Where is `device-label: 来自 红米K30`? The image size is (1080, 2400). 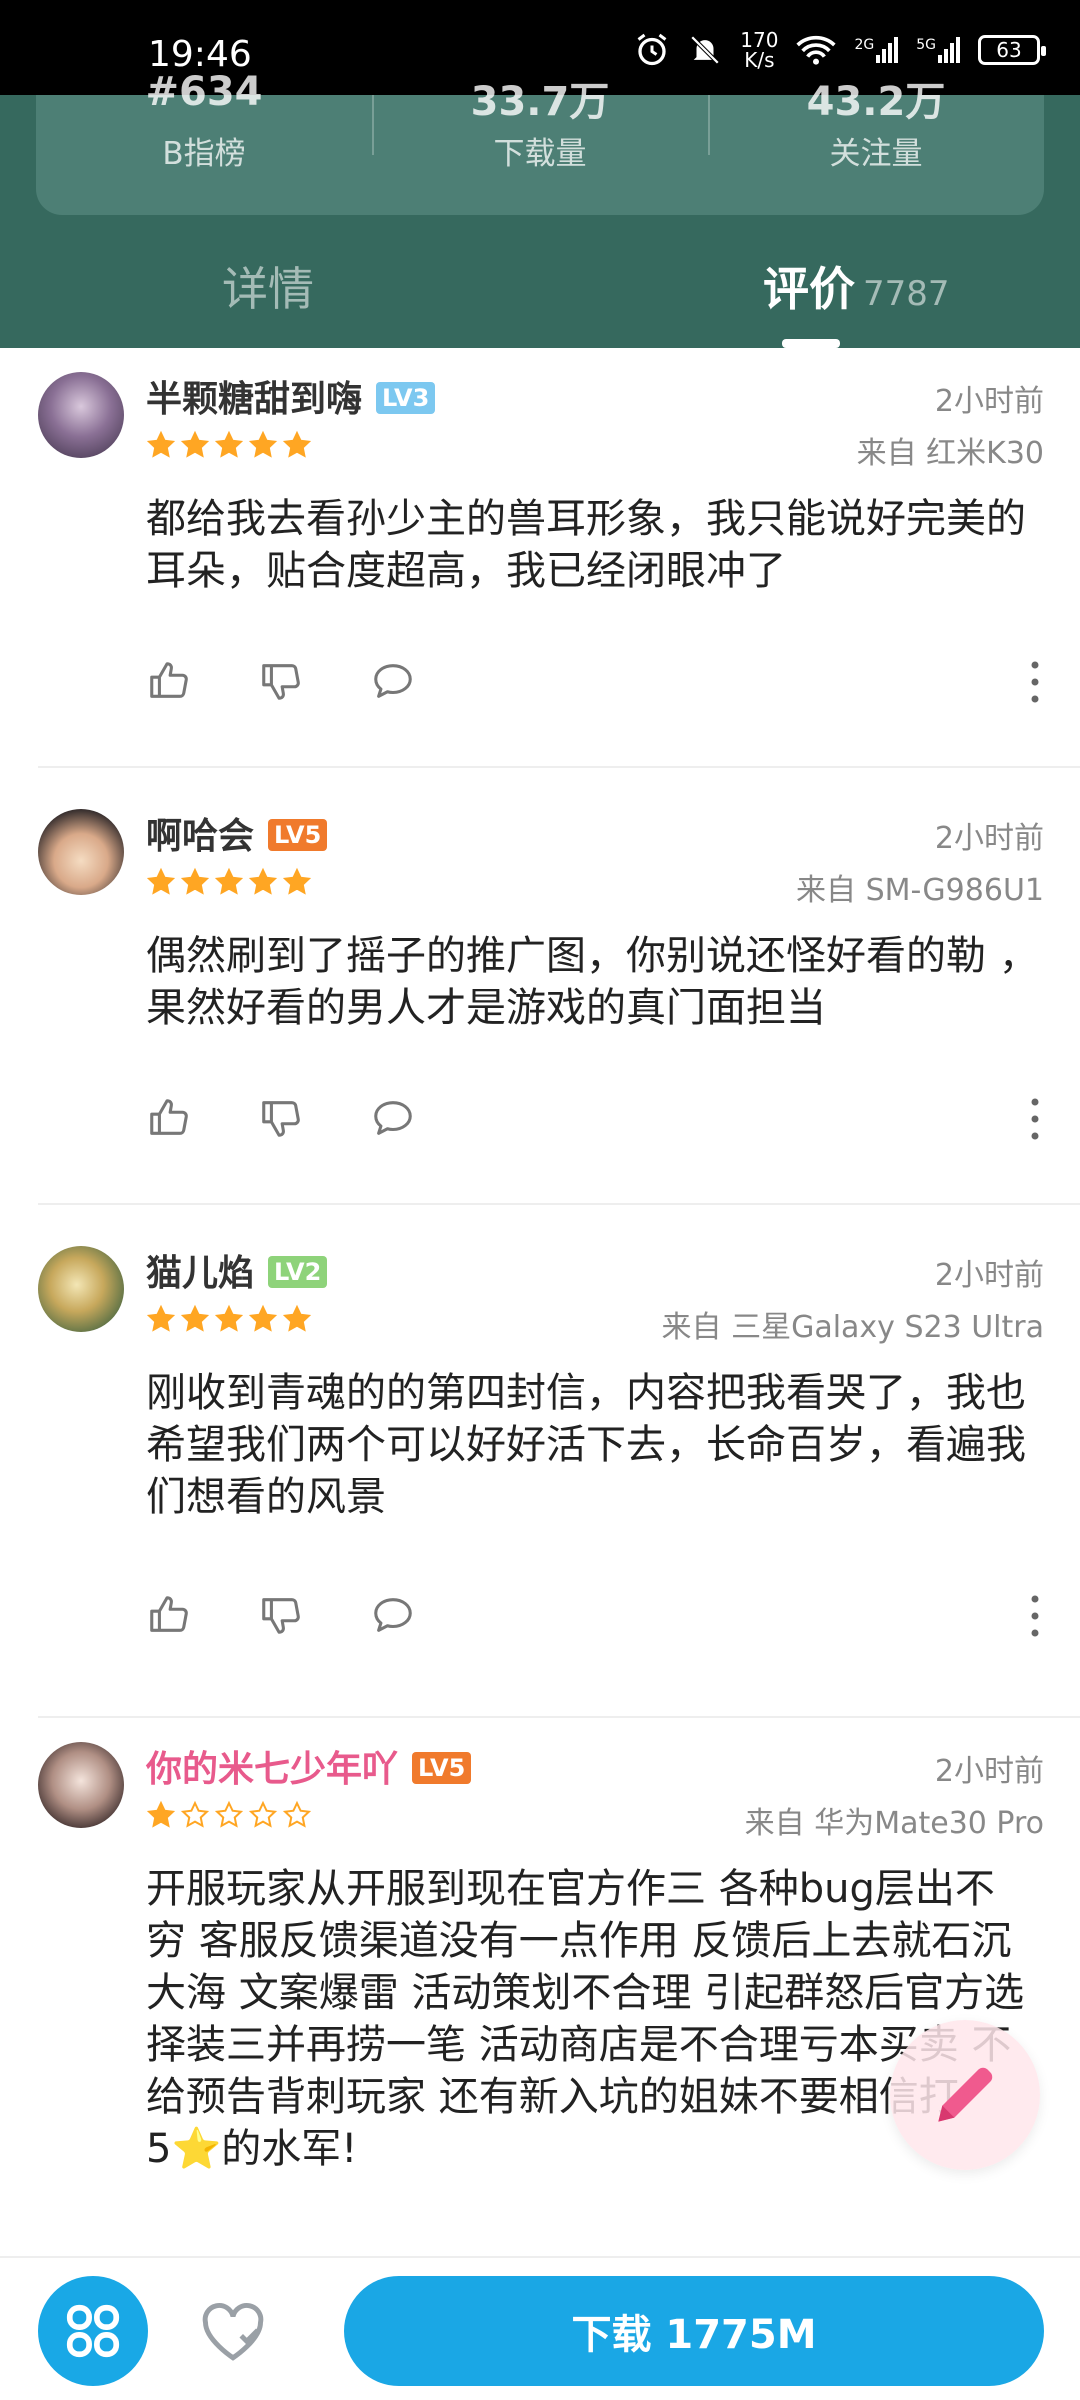
device-label: 来自 红米K30 is located at coordinates (950, 453).